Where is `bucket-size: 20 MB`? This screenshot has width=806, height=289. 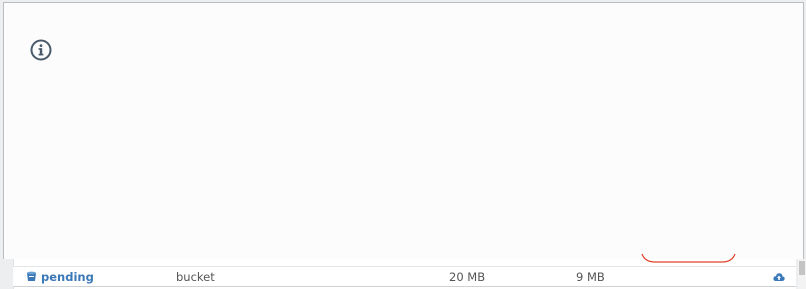
bucket-size: 20 MB is located at coordinates (467, 277).